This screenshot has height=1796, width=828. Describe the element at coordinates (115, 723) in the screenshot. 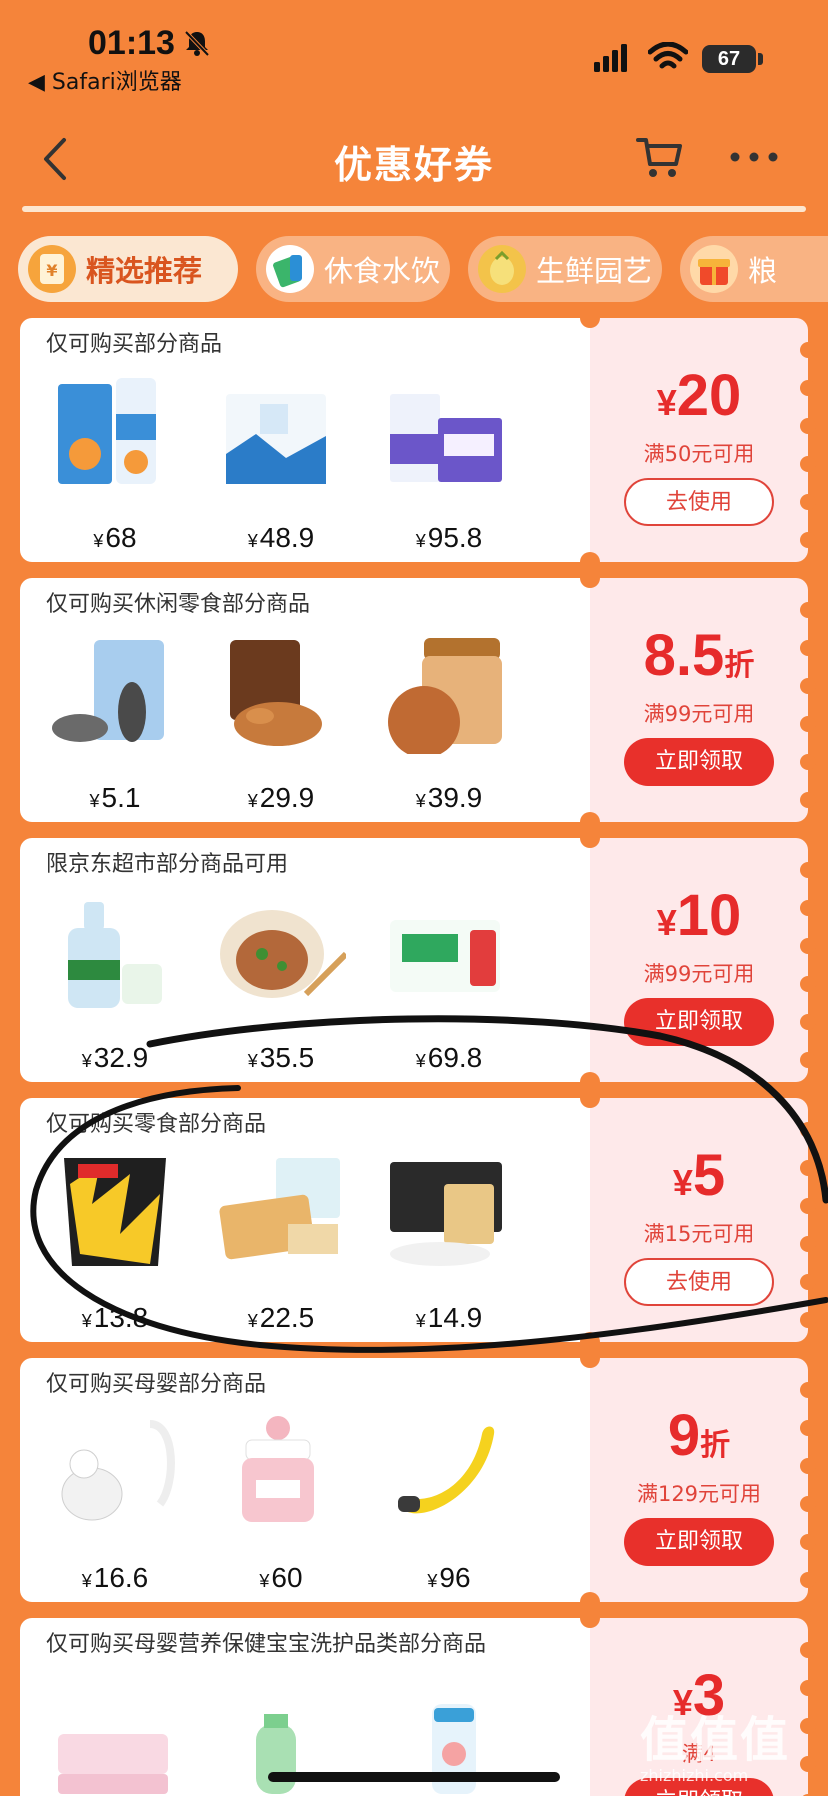

I see `product-item: ¥5.1` at that location.